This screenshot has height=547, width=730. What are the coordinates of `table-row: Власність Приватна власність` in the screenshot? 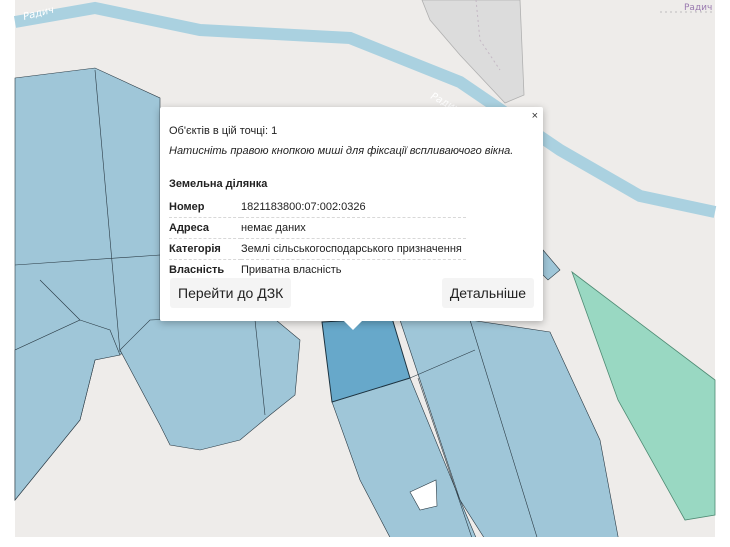 It's located at (317, 270).